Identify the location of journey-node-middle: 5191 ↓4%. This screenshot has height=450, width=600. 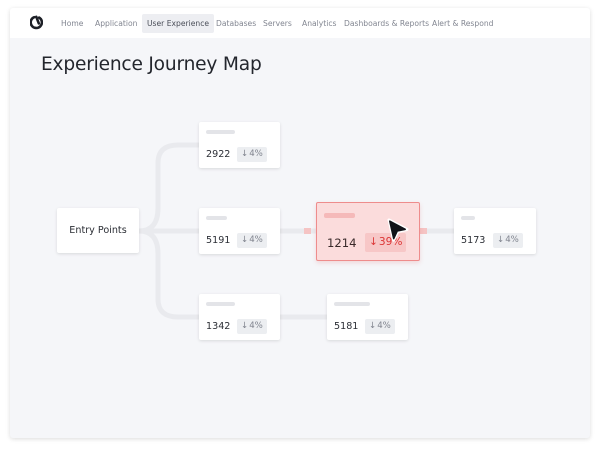
(239, 231).